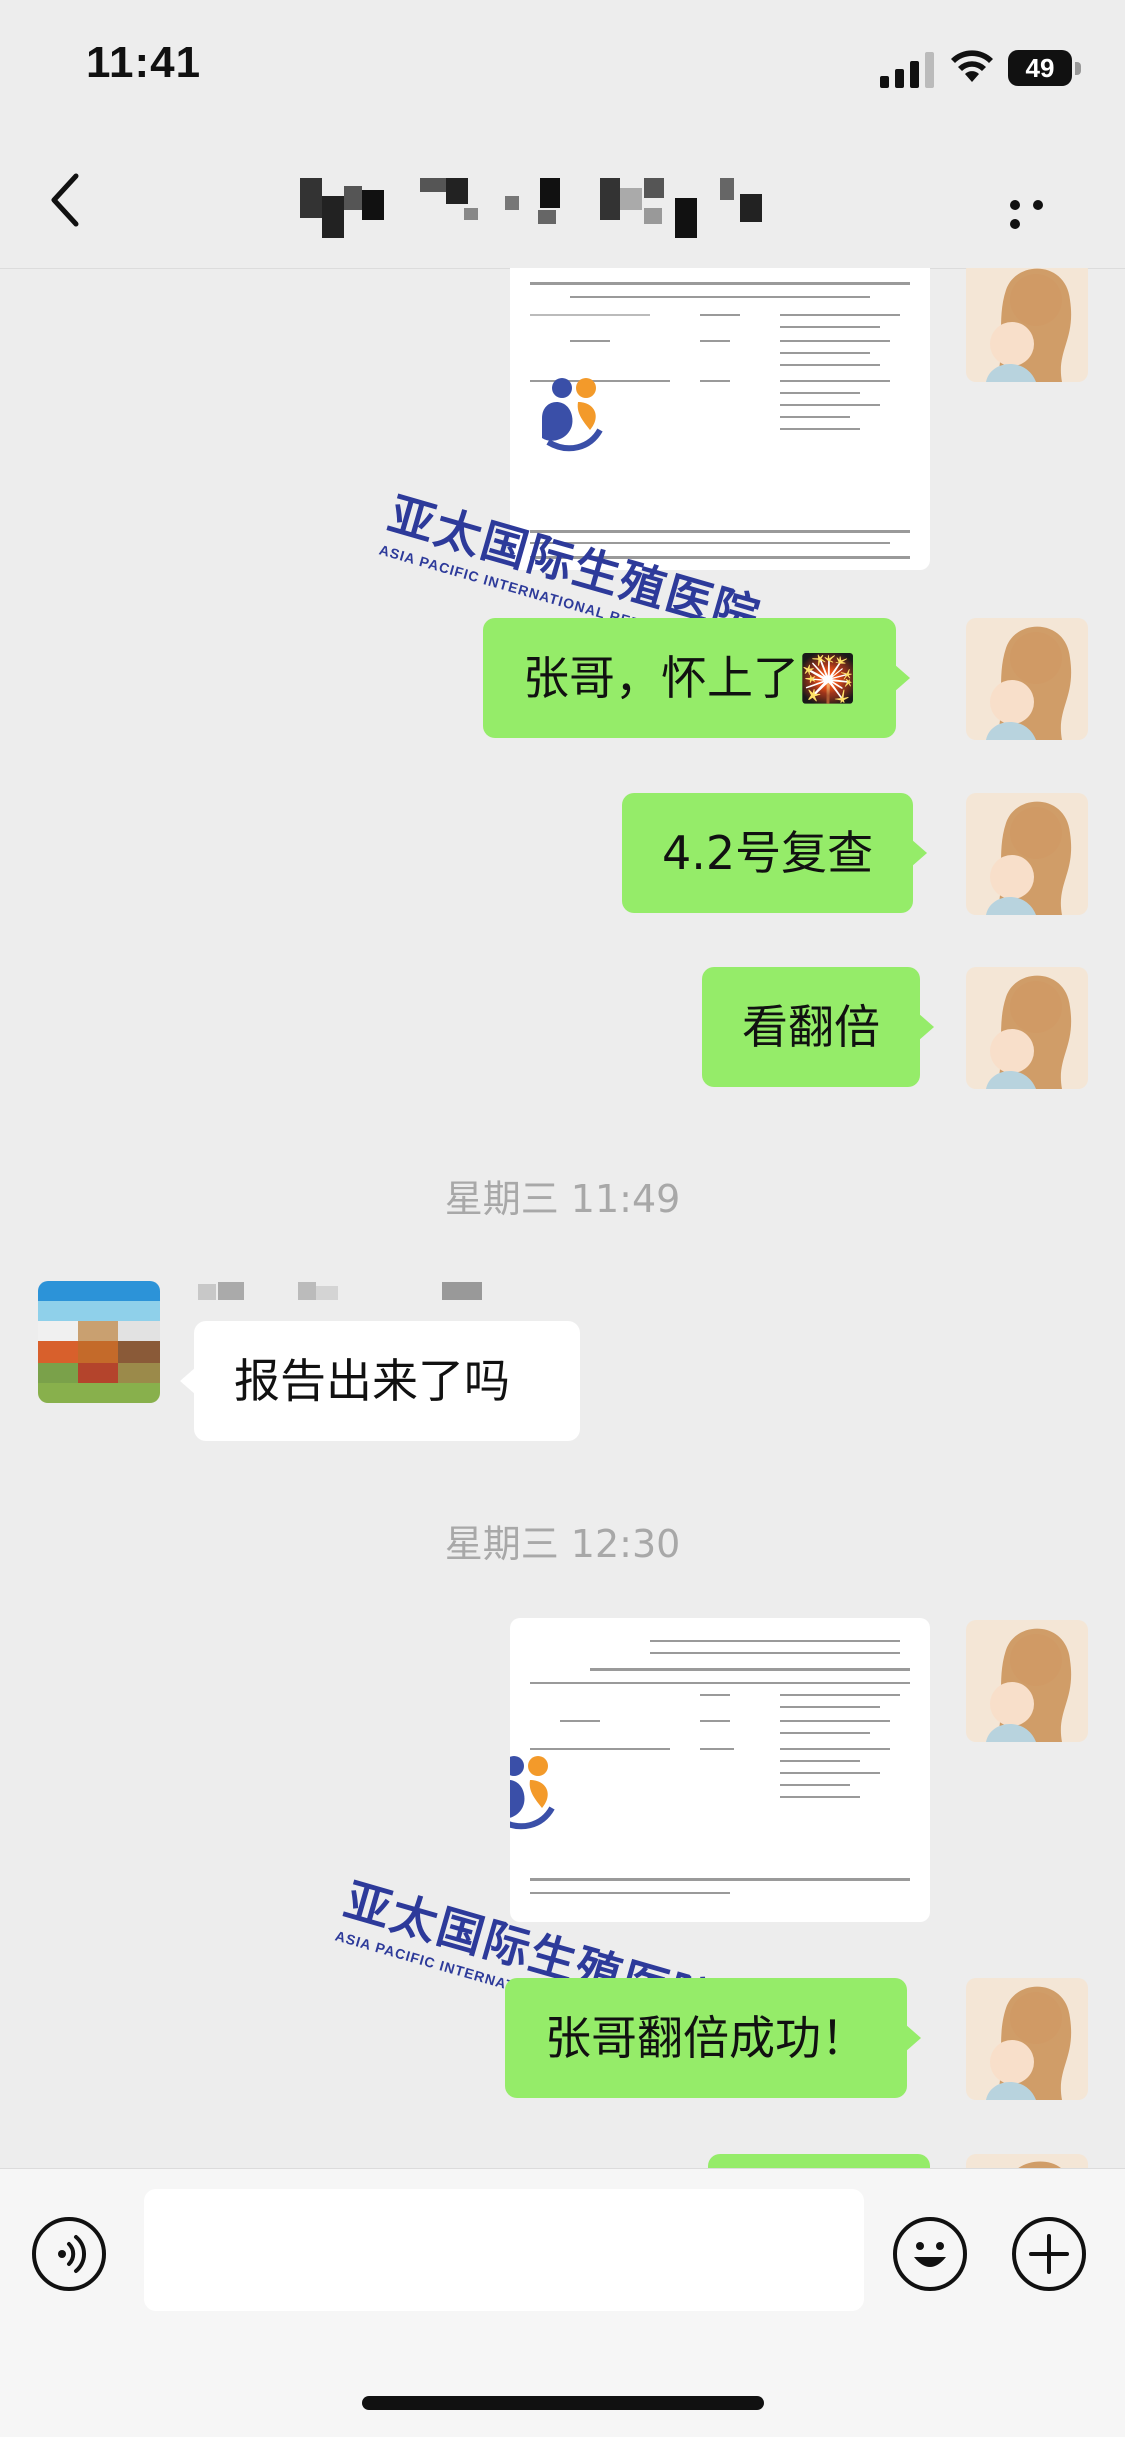  Describe the element at coordinates (1049, 2254) in the screenshot. I see `plus-icon` at that location.